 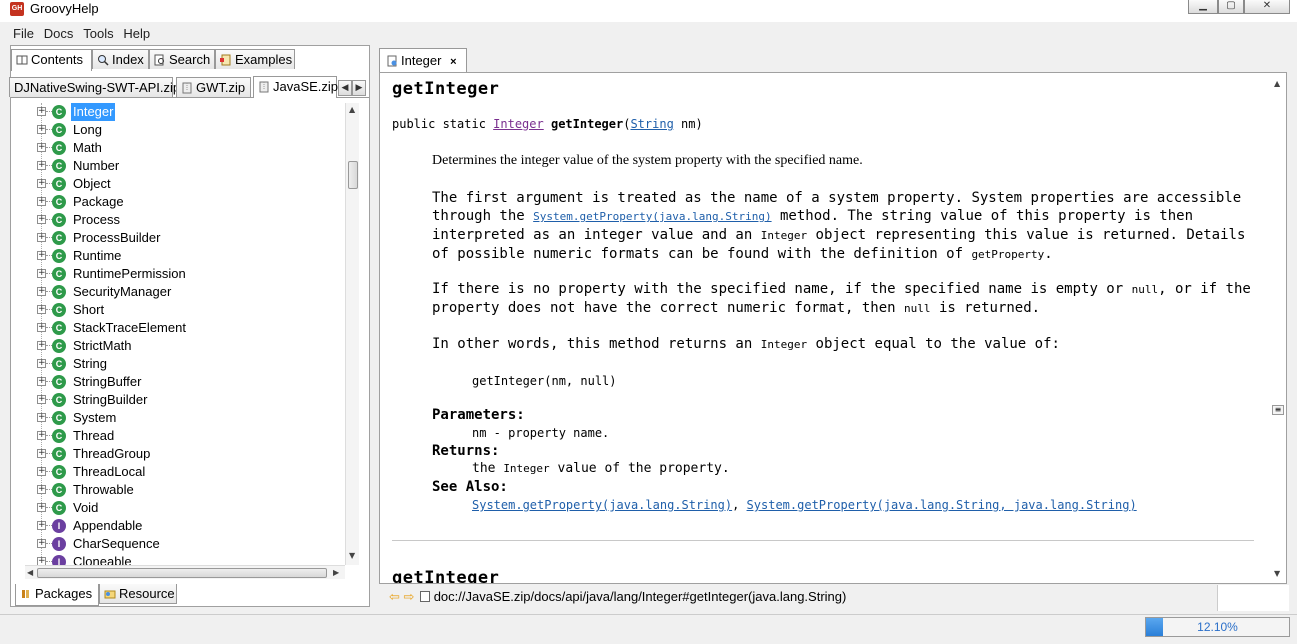 I want to click on tree-item-label: Math, so click(x=87, y=148).